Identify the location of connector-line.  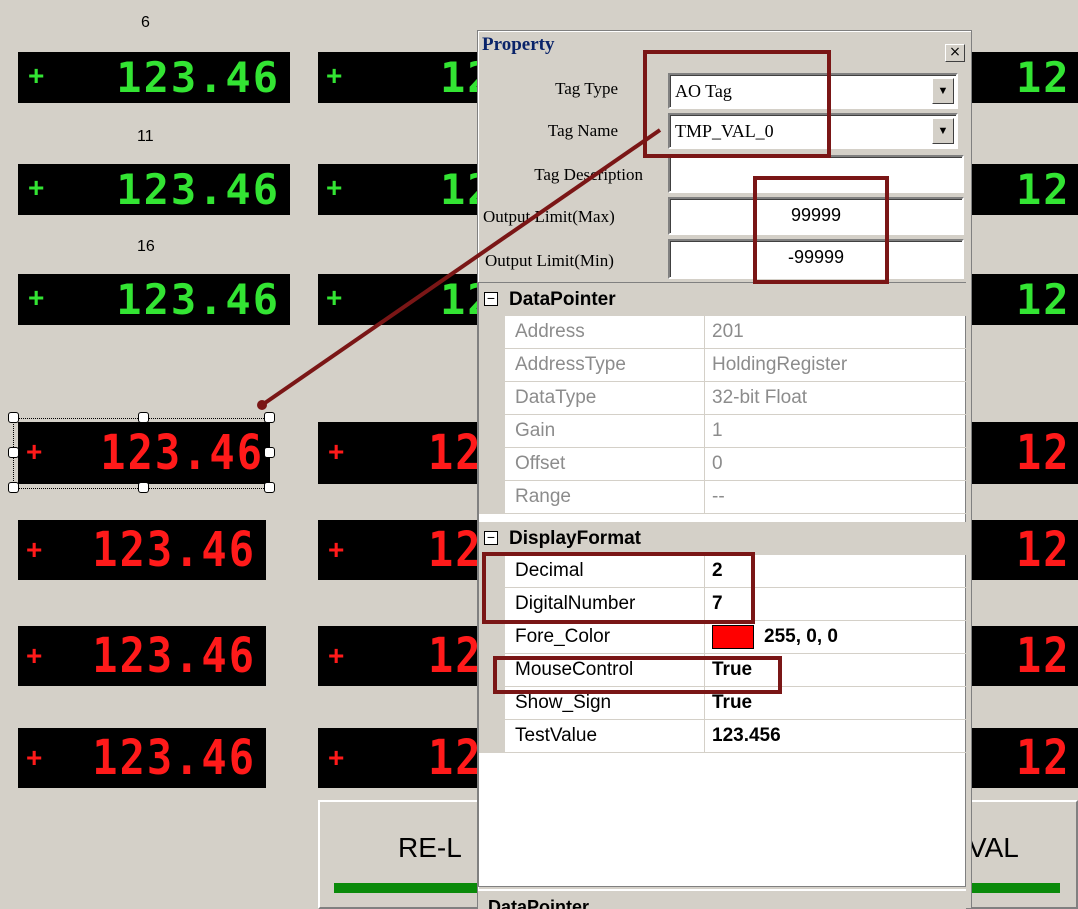
(459, 269).